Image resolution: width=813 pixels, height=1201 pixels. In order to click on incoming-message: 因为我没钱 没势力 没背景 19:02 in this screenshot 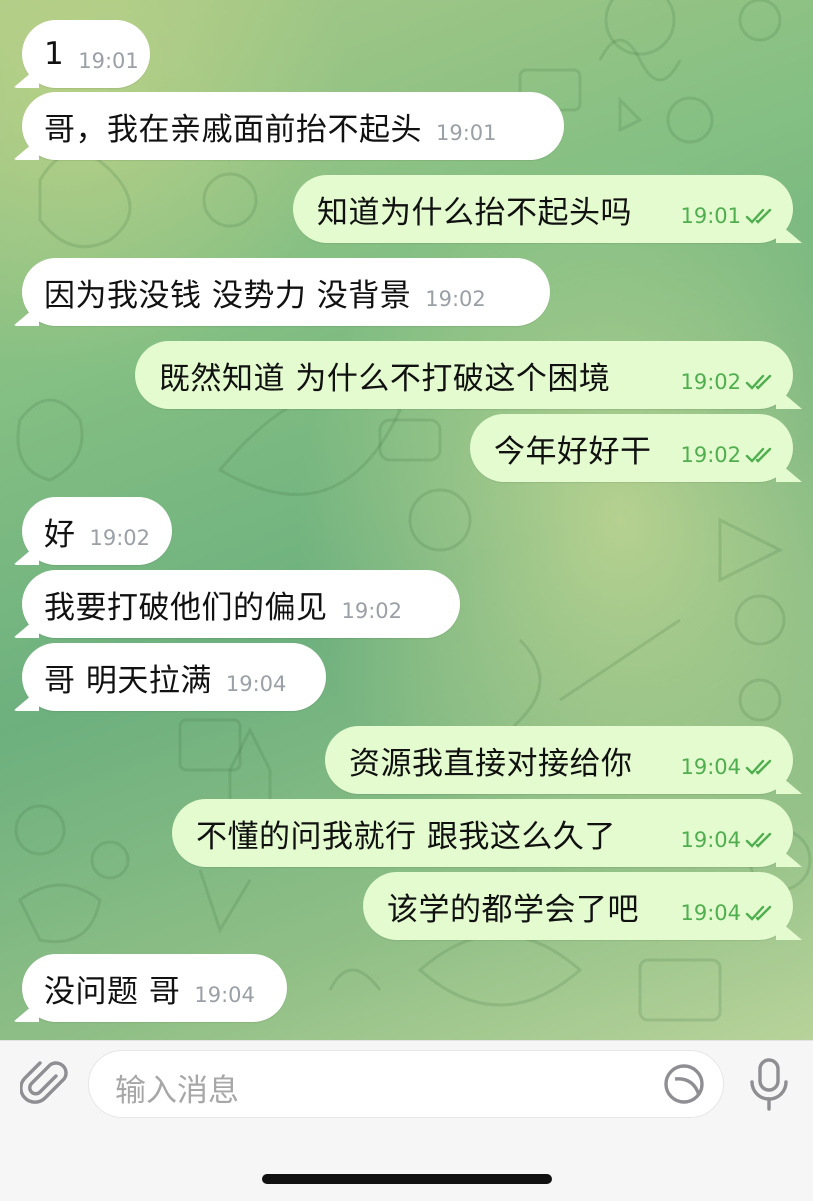, I will do `click(286, 292)`.